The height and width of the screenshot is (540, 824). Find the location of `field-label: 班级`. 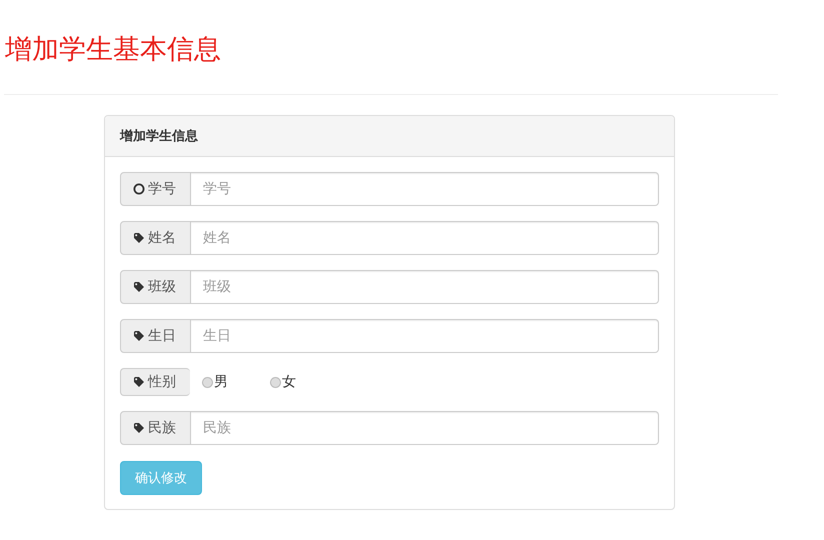

field-label: 班级 is located at coordinates (155, 287).